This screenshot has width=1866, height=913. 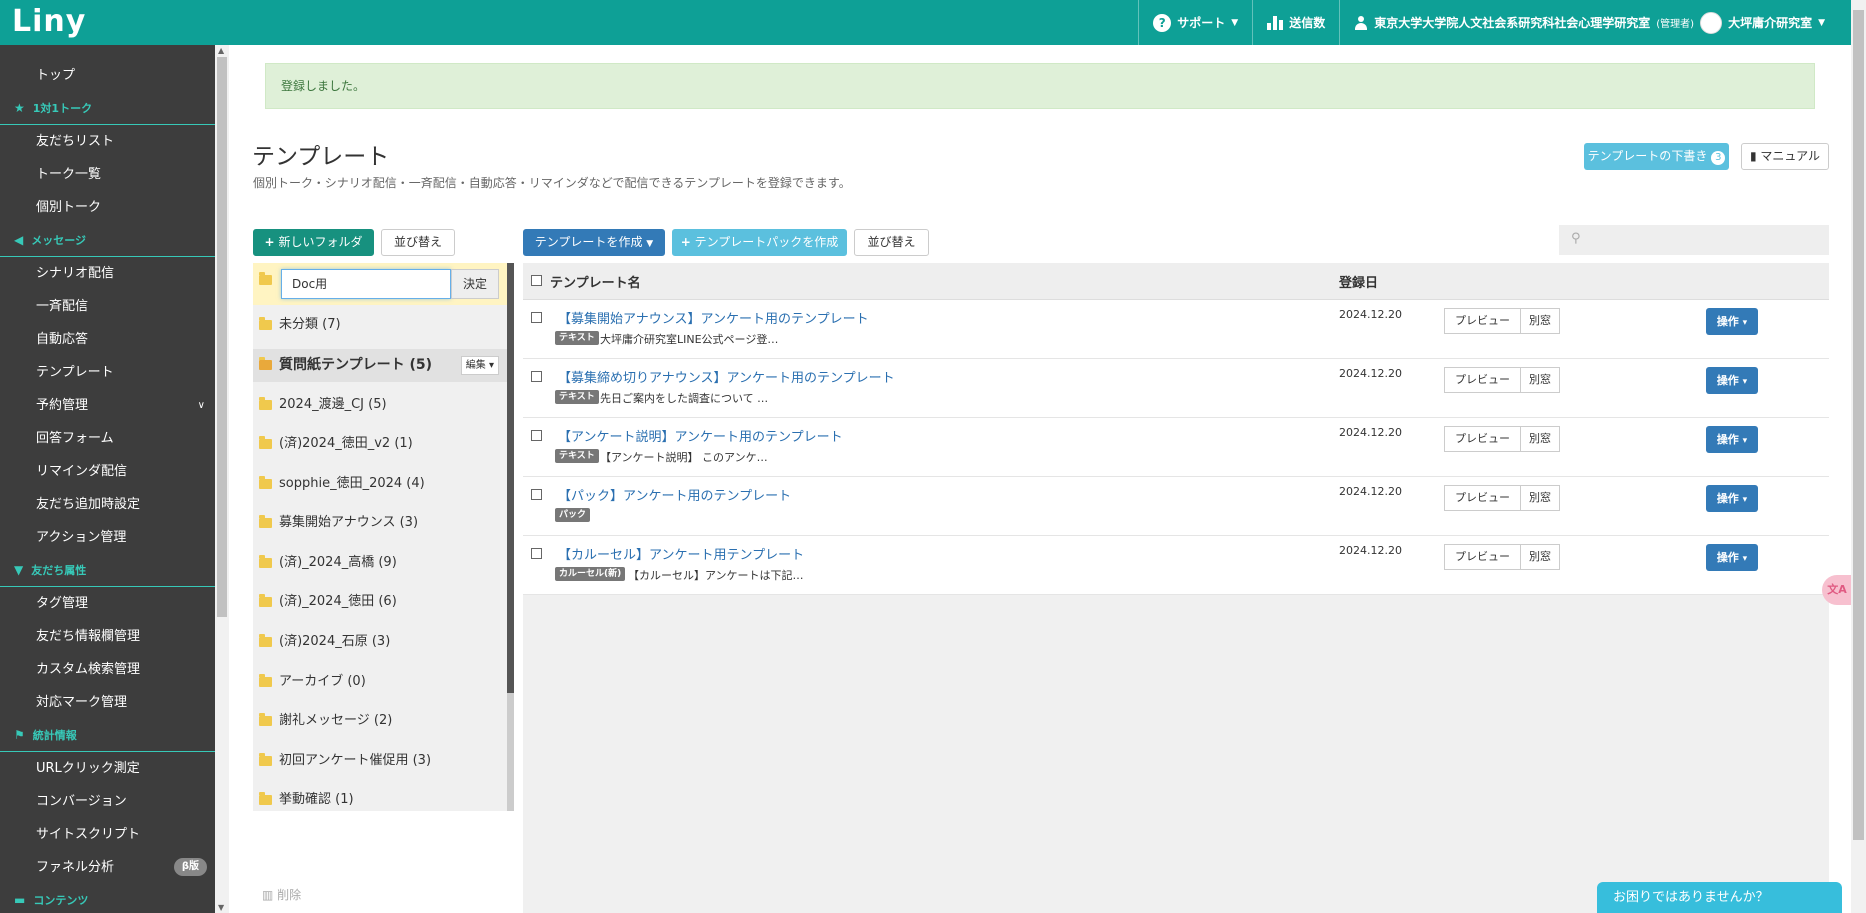 What do you see at coordinates (355, 760) in the screenshot?
I see `folder-label: 初回アンケート催促用 (3)` at bounding box center [355, 760].